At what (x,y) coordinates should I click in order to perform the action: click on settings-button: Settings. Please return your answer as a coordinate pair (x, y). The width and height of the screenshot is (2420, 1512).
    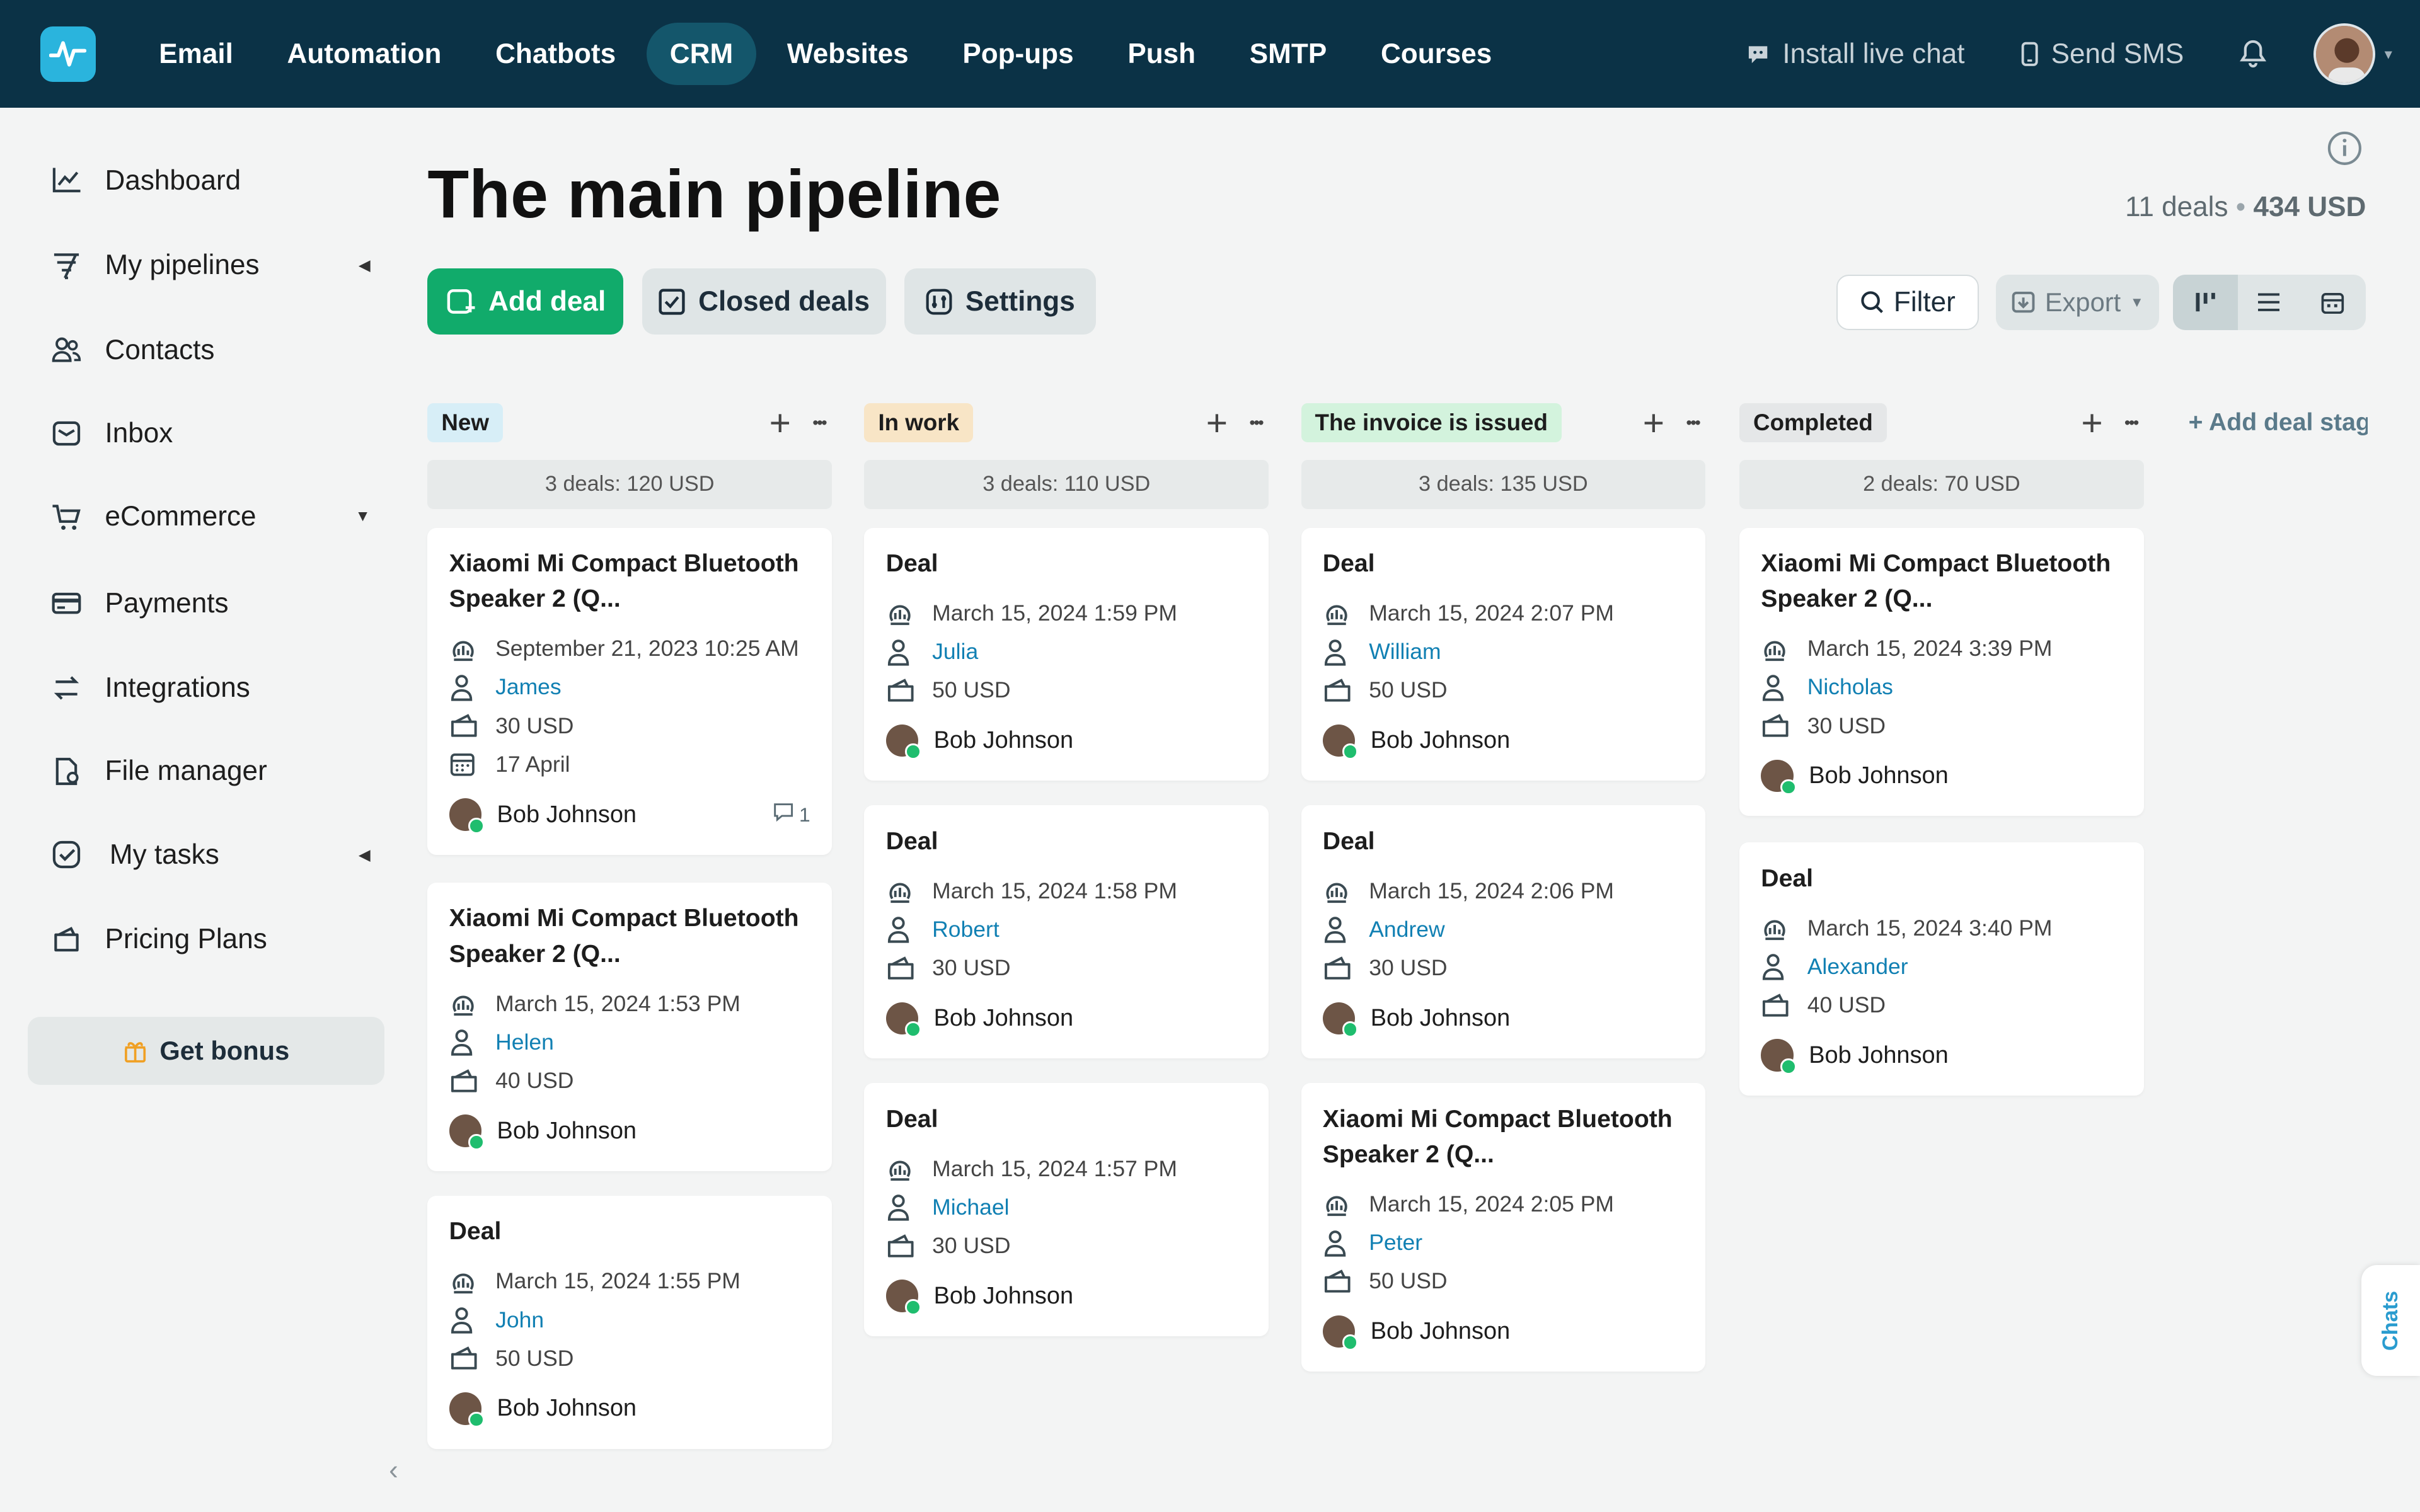
    Looking at the image, I should click on (1000, 301).